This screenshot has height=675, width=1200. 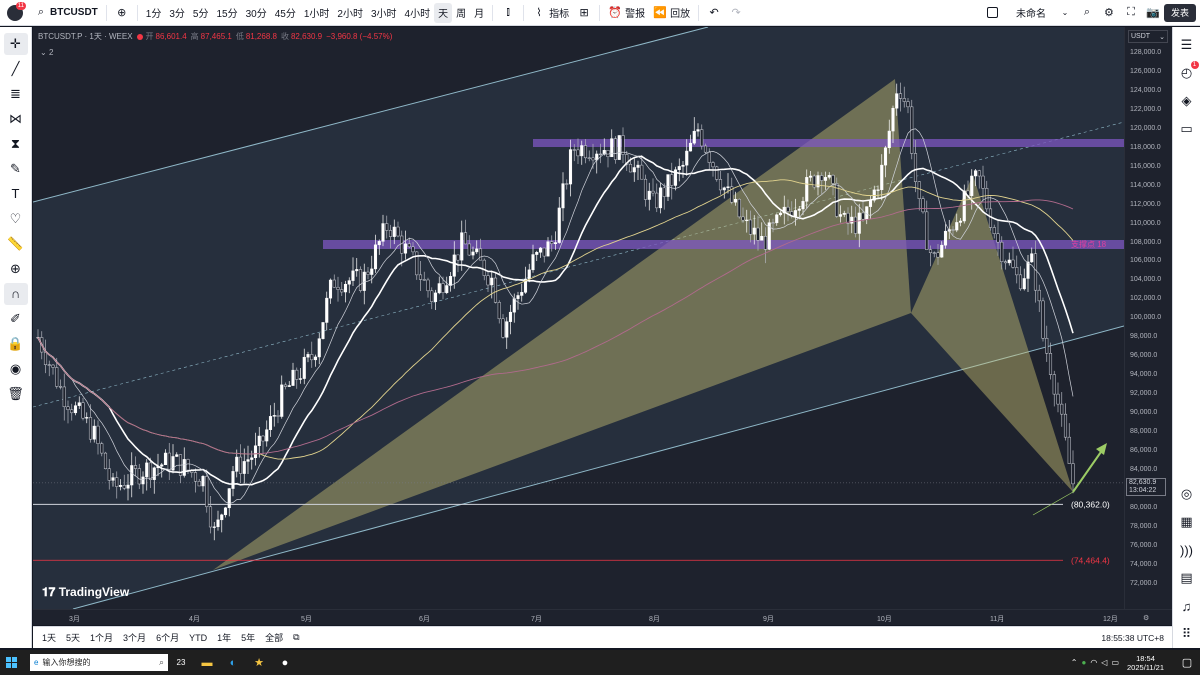 What do you see at coordinates (296, 637) in the screenshot?
I see `goto-date-button: ⧉` at bounding box center [296, 637].